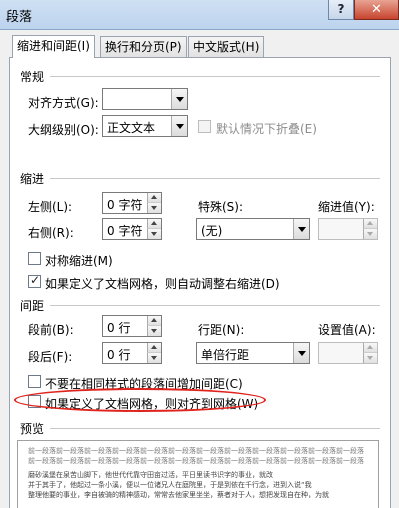 Image resolution: width=399 pixels, height=508 pixels. I want to click on section-spacing: 间距, so click(32, 306).